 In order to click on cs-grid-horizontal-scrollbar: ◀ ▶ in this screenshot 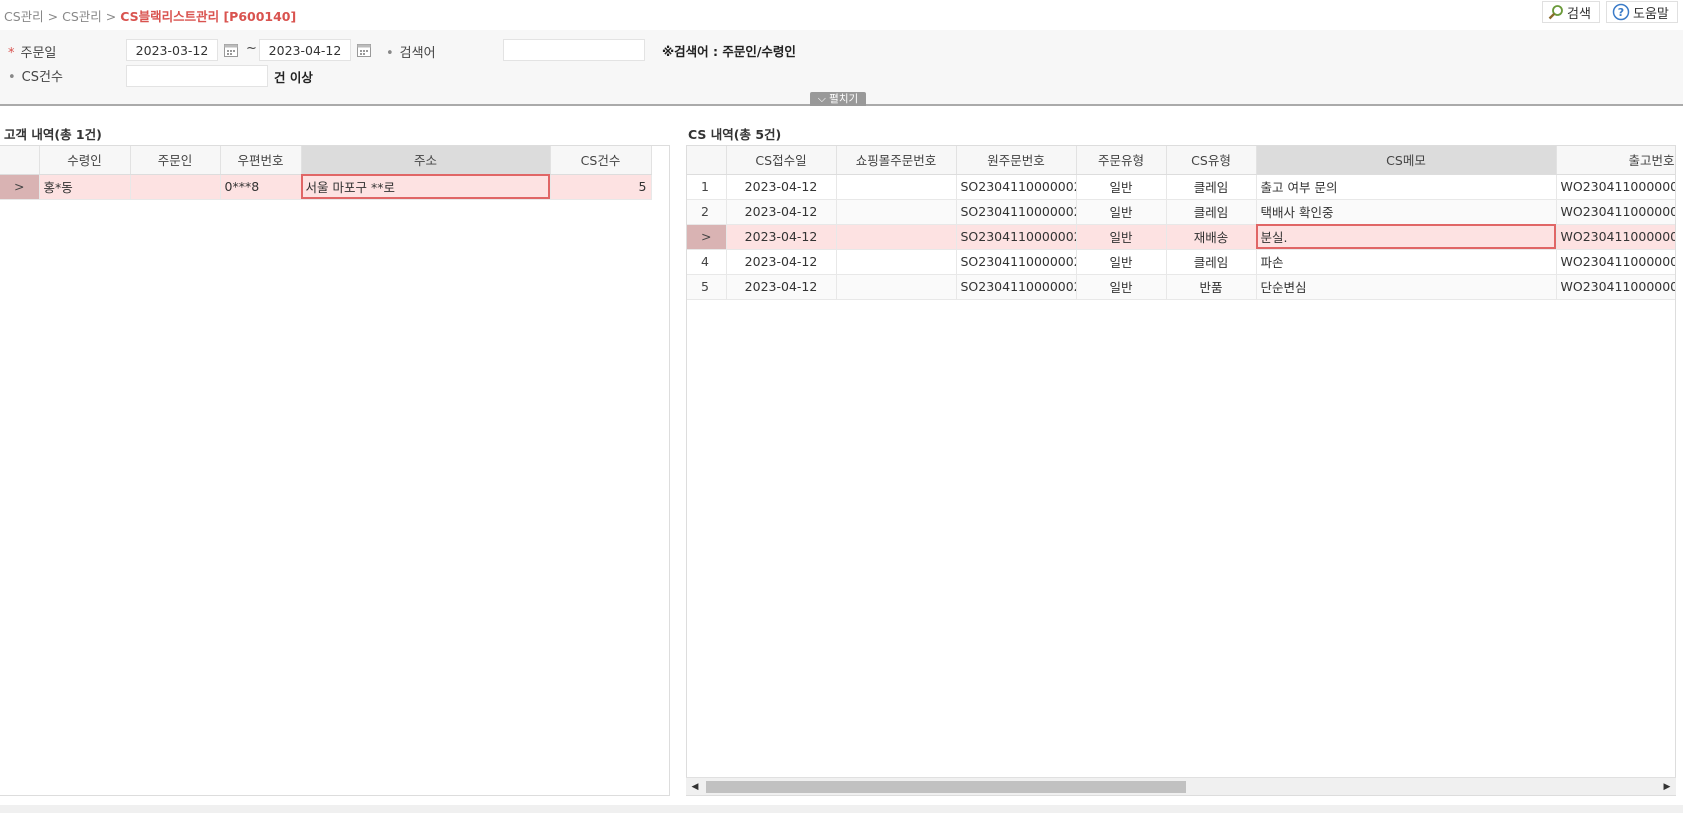, I will do `click(1181, 786)`.